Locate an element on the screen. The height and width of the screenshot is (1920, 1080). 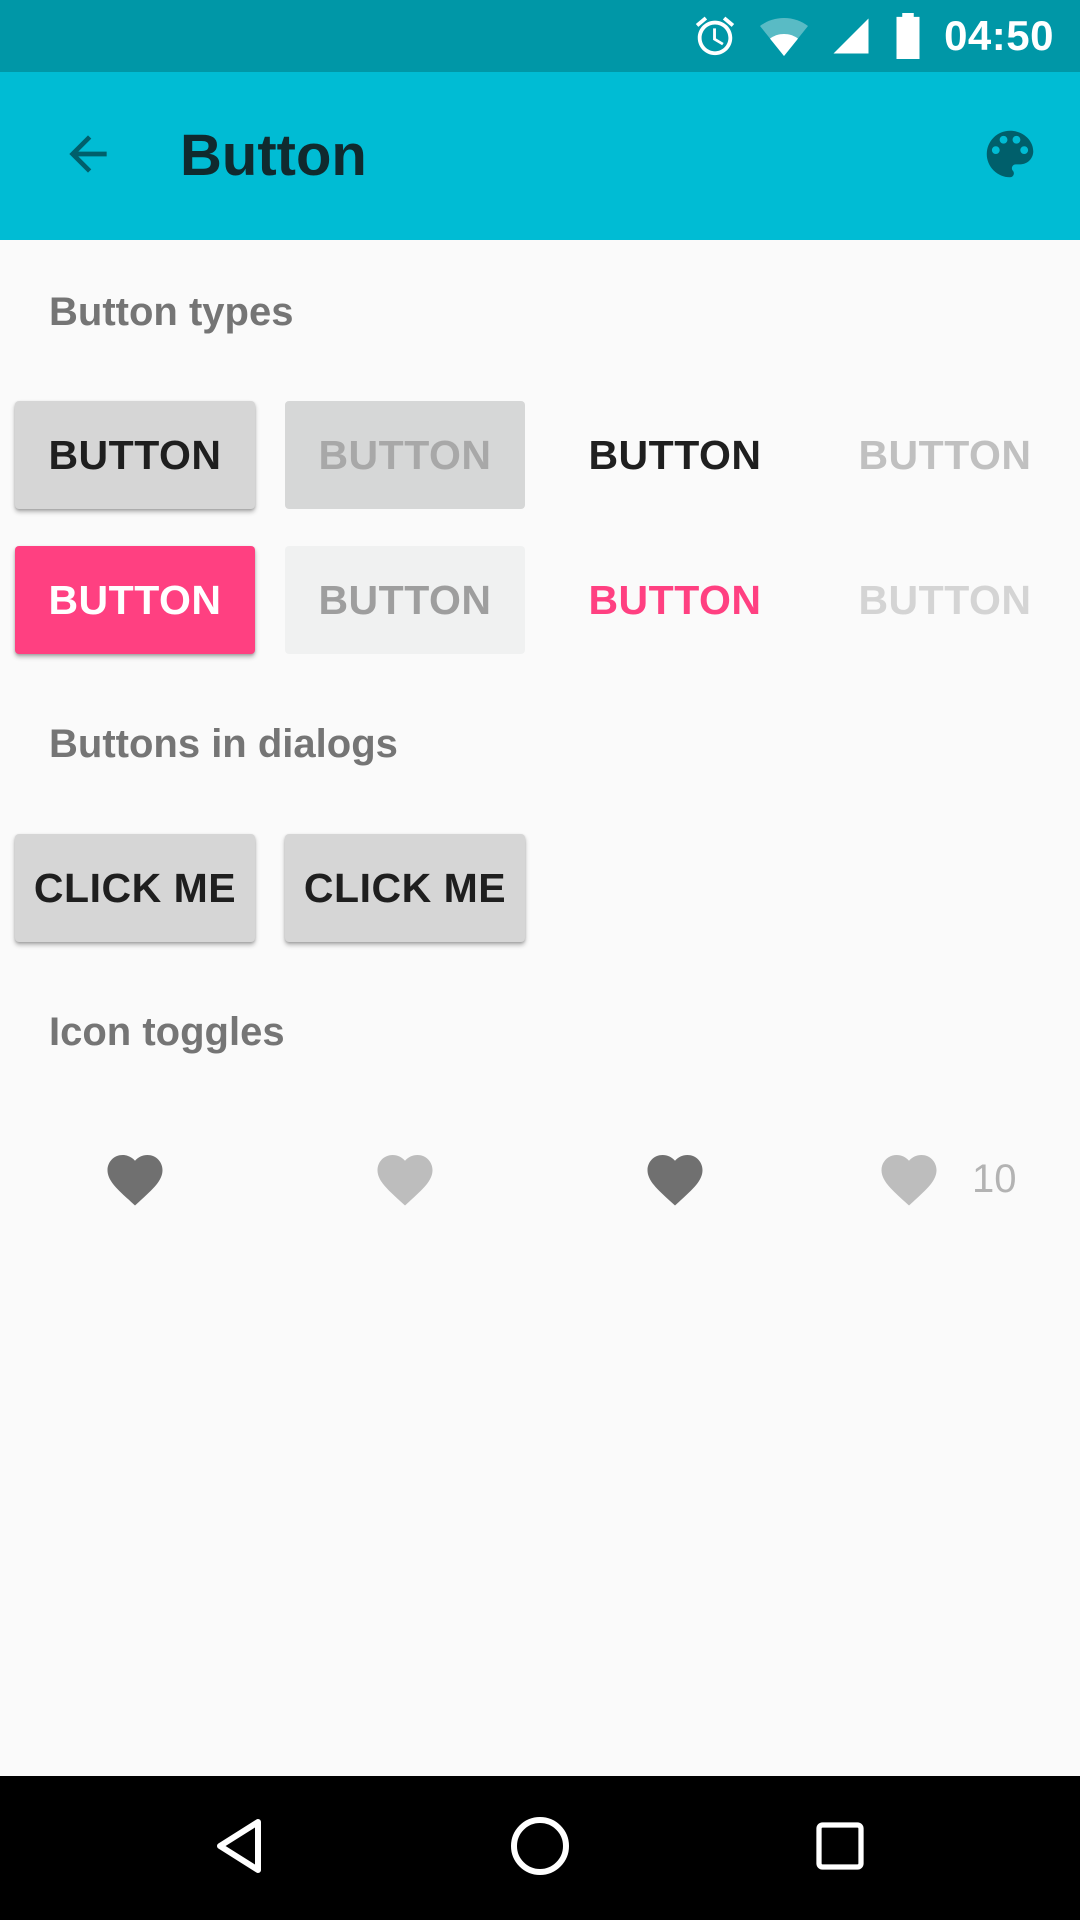
app-toolbar: Button is located at coordinates (540, 156).